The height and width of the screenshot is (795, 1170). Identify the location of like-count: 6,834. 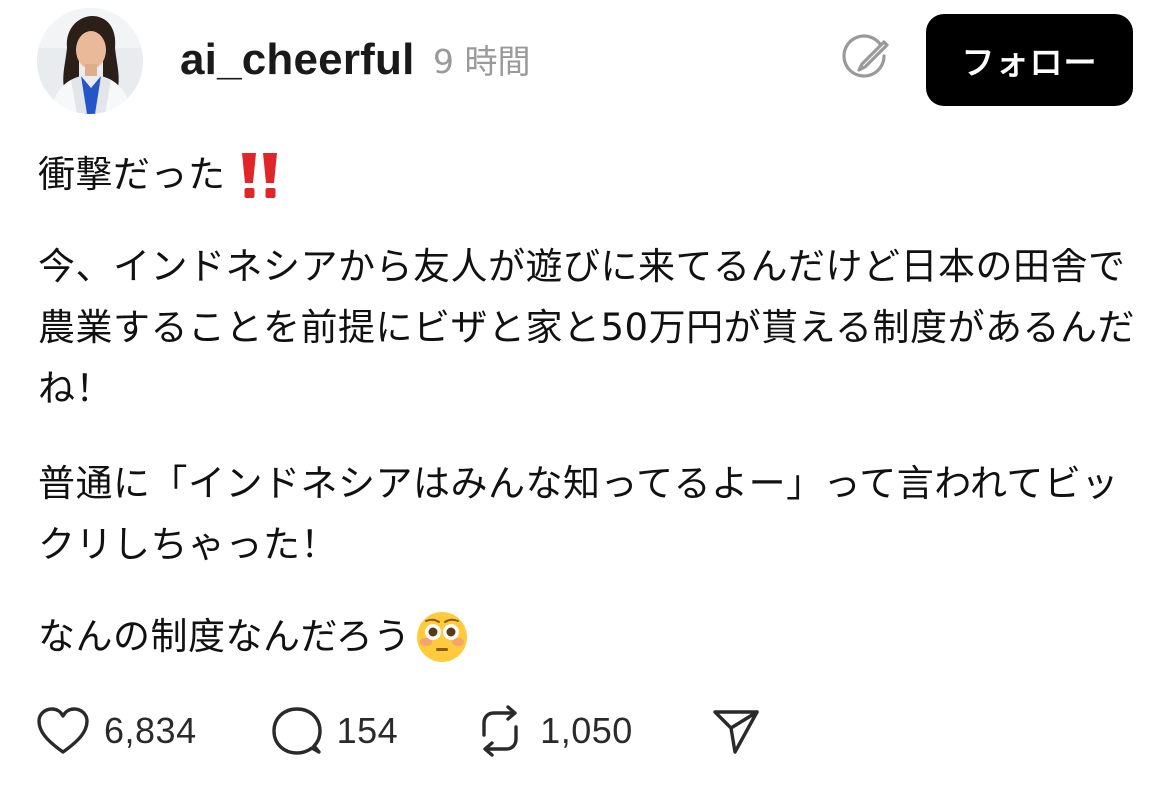
(150, 730).